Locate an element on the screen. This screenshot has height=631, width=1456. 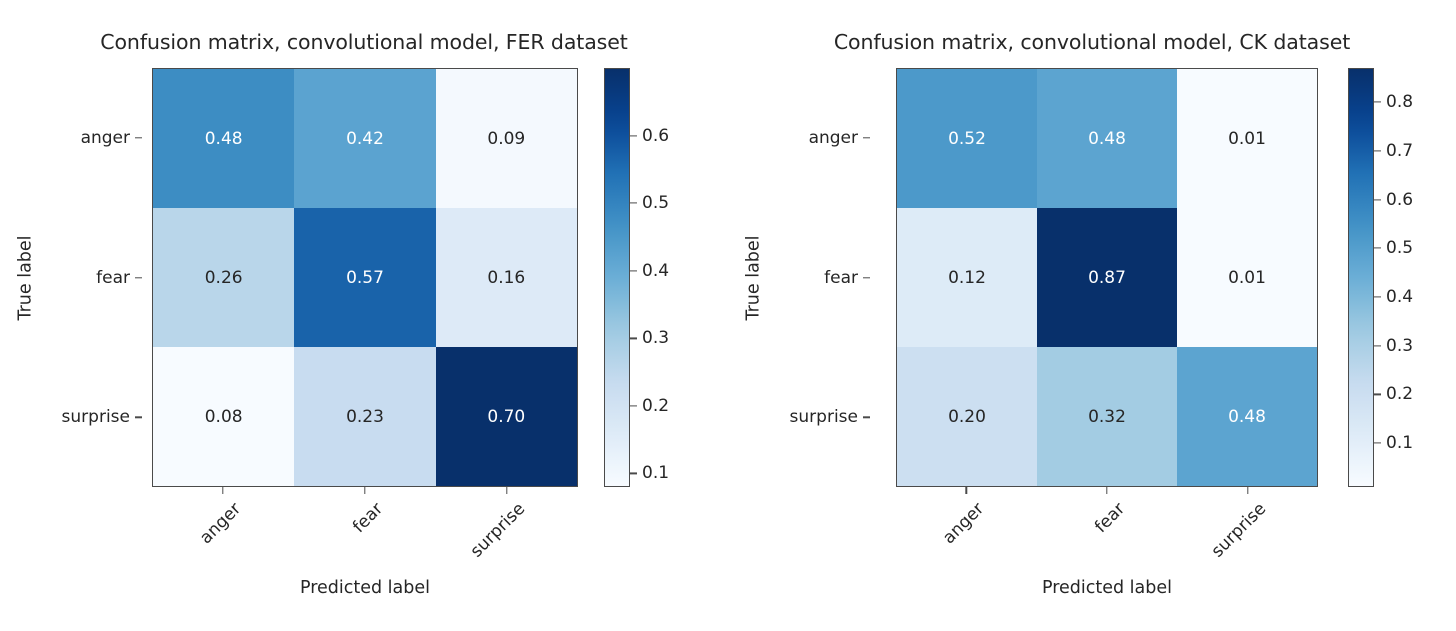
heatmap-cell: 0.32 is located at coordinates (1107, 416).